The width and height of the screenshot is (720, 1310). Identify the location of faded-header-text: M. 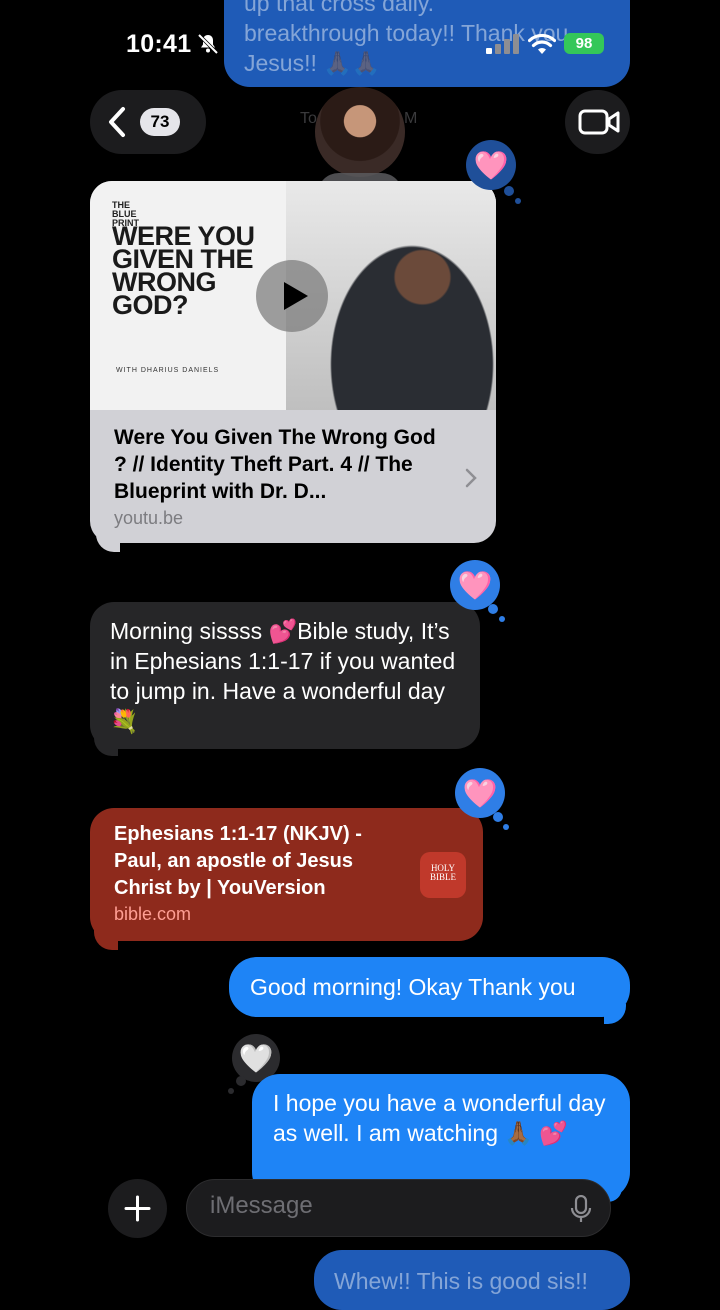
(411, 118).